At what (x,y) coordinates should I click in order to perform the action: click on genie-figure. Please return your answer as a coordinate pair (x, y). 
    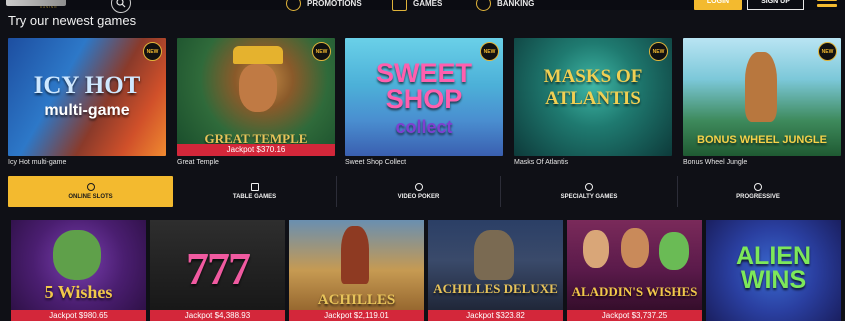
    Looking at the image, I should click on (77, 255).